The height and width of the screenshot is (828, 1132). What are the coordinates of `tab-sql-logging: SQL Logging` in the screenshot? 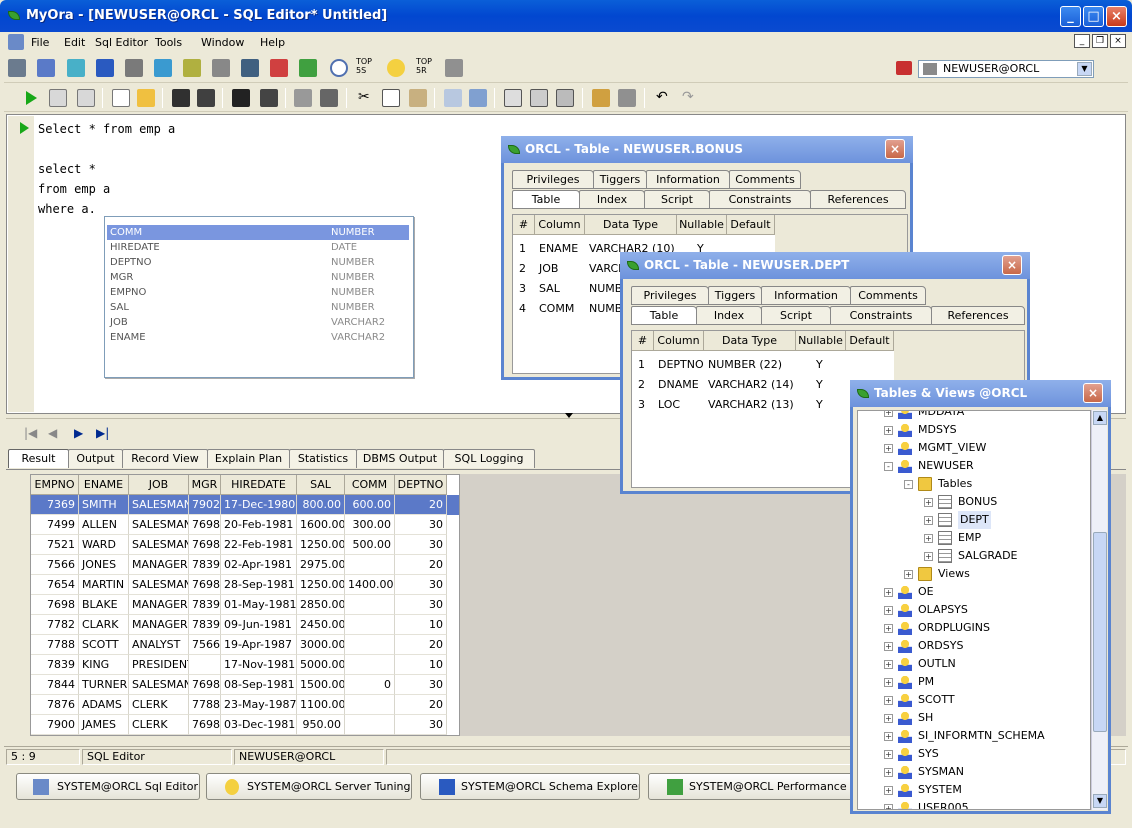 It's located at (489, 458).